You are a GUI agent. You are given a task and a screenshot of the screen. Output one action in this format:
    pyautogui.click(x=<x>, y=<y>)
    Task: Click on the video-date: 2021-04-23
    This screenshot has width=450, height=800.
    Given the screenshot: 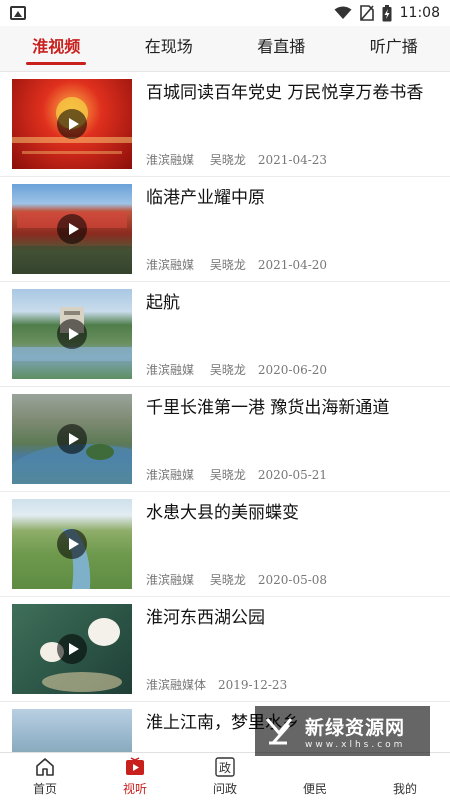 What is the action you would take?
    pyautogui.click(x=292, y=160)
    